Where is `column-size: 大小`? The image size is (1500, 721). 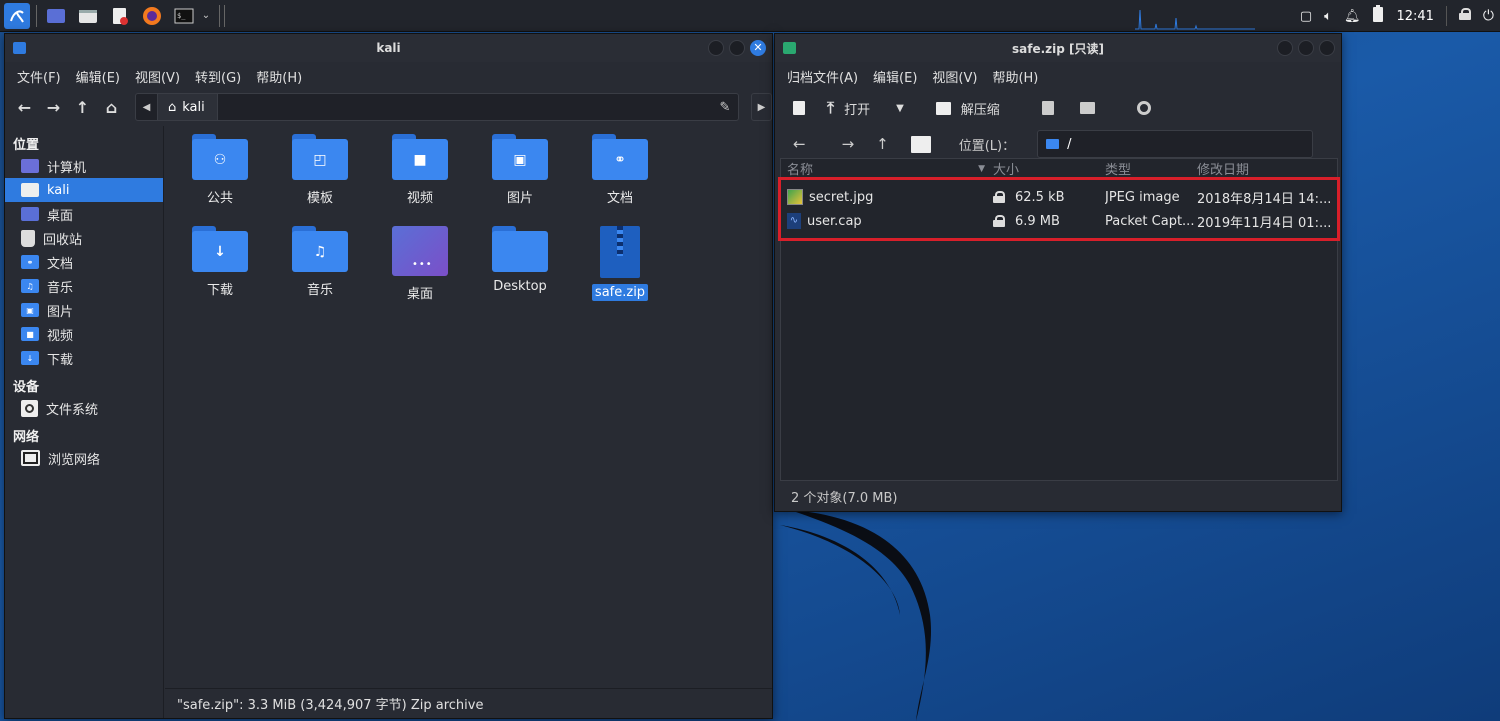
column-size: 大小 is located at coordinates (1048, 168).